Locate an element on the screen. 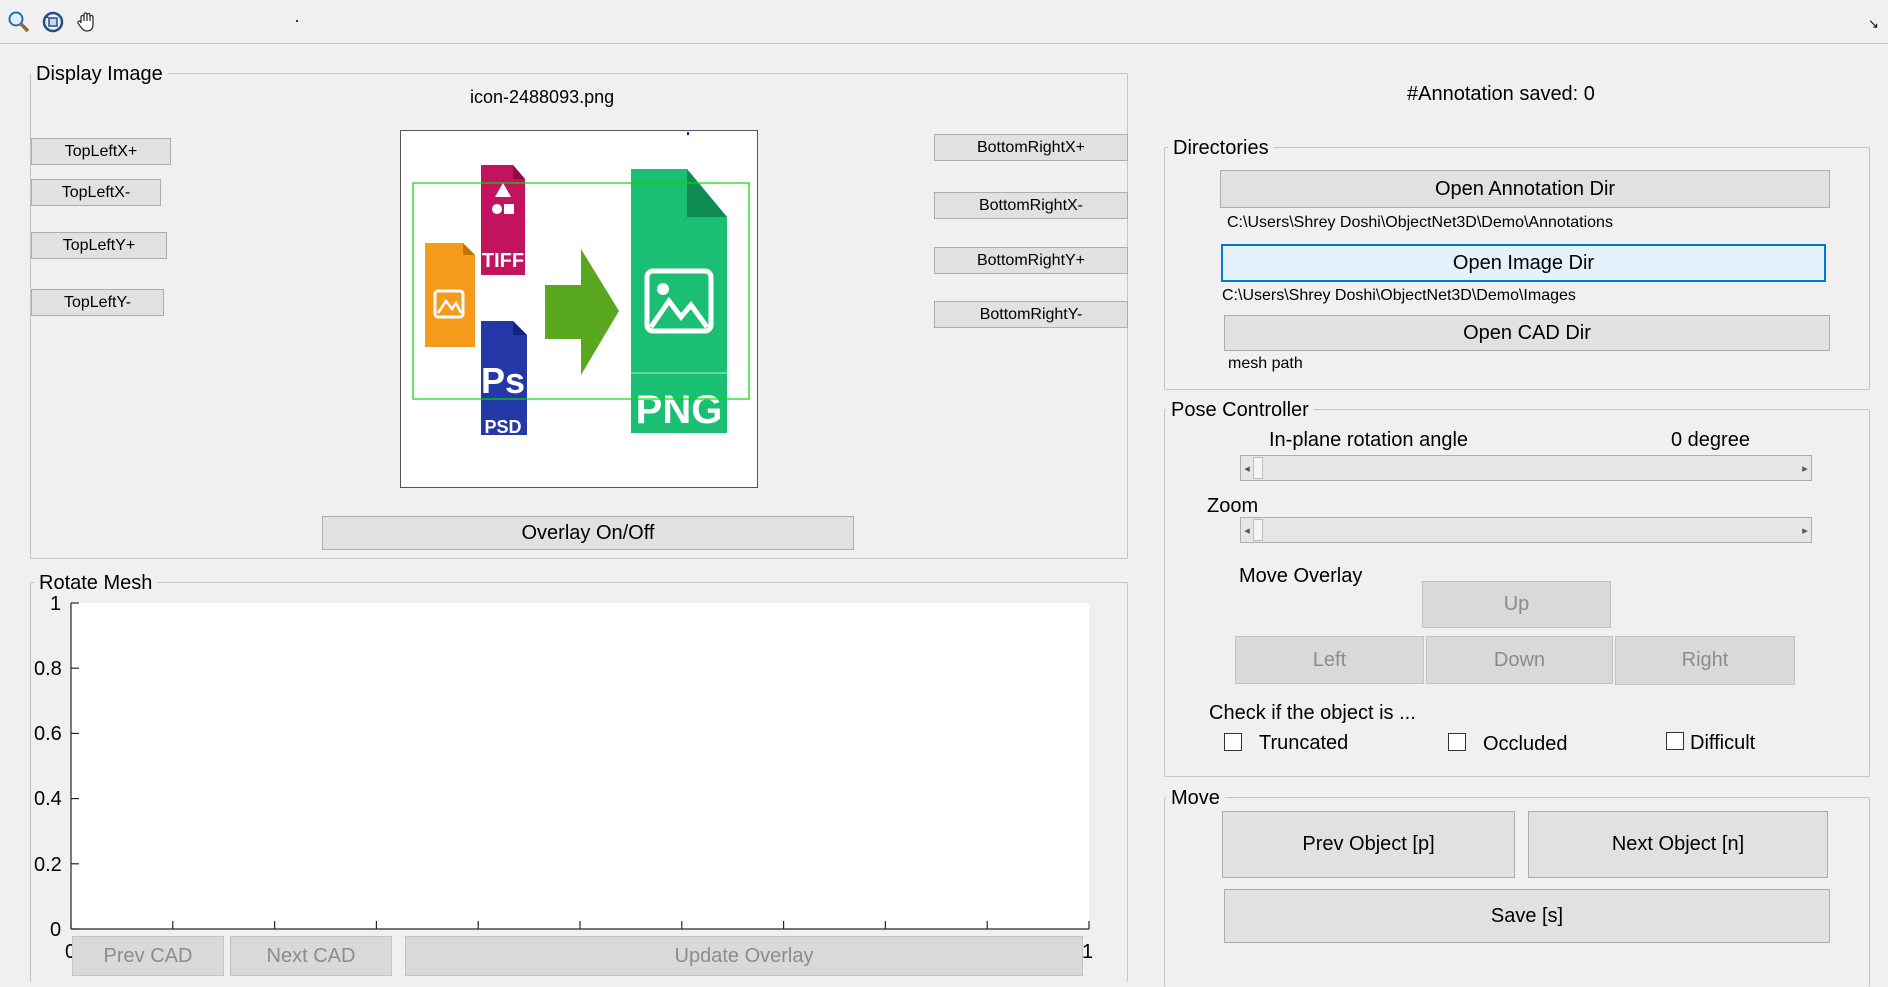 This screenshot has height=987, width=1888. annotation-saved-status: #Annotation saved: 0 is located at coordinates (1501, 94).